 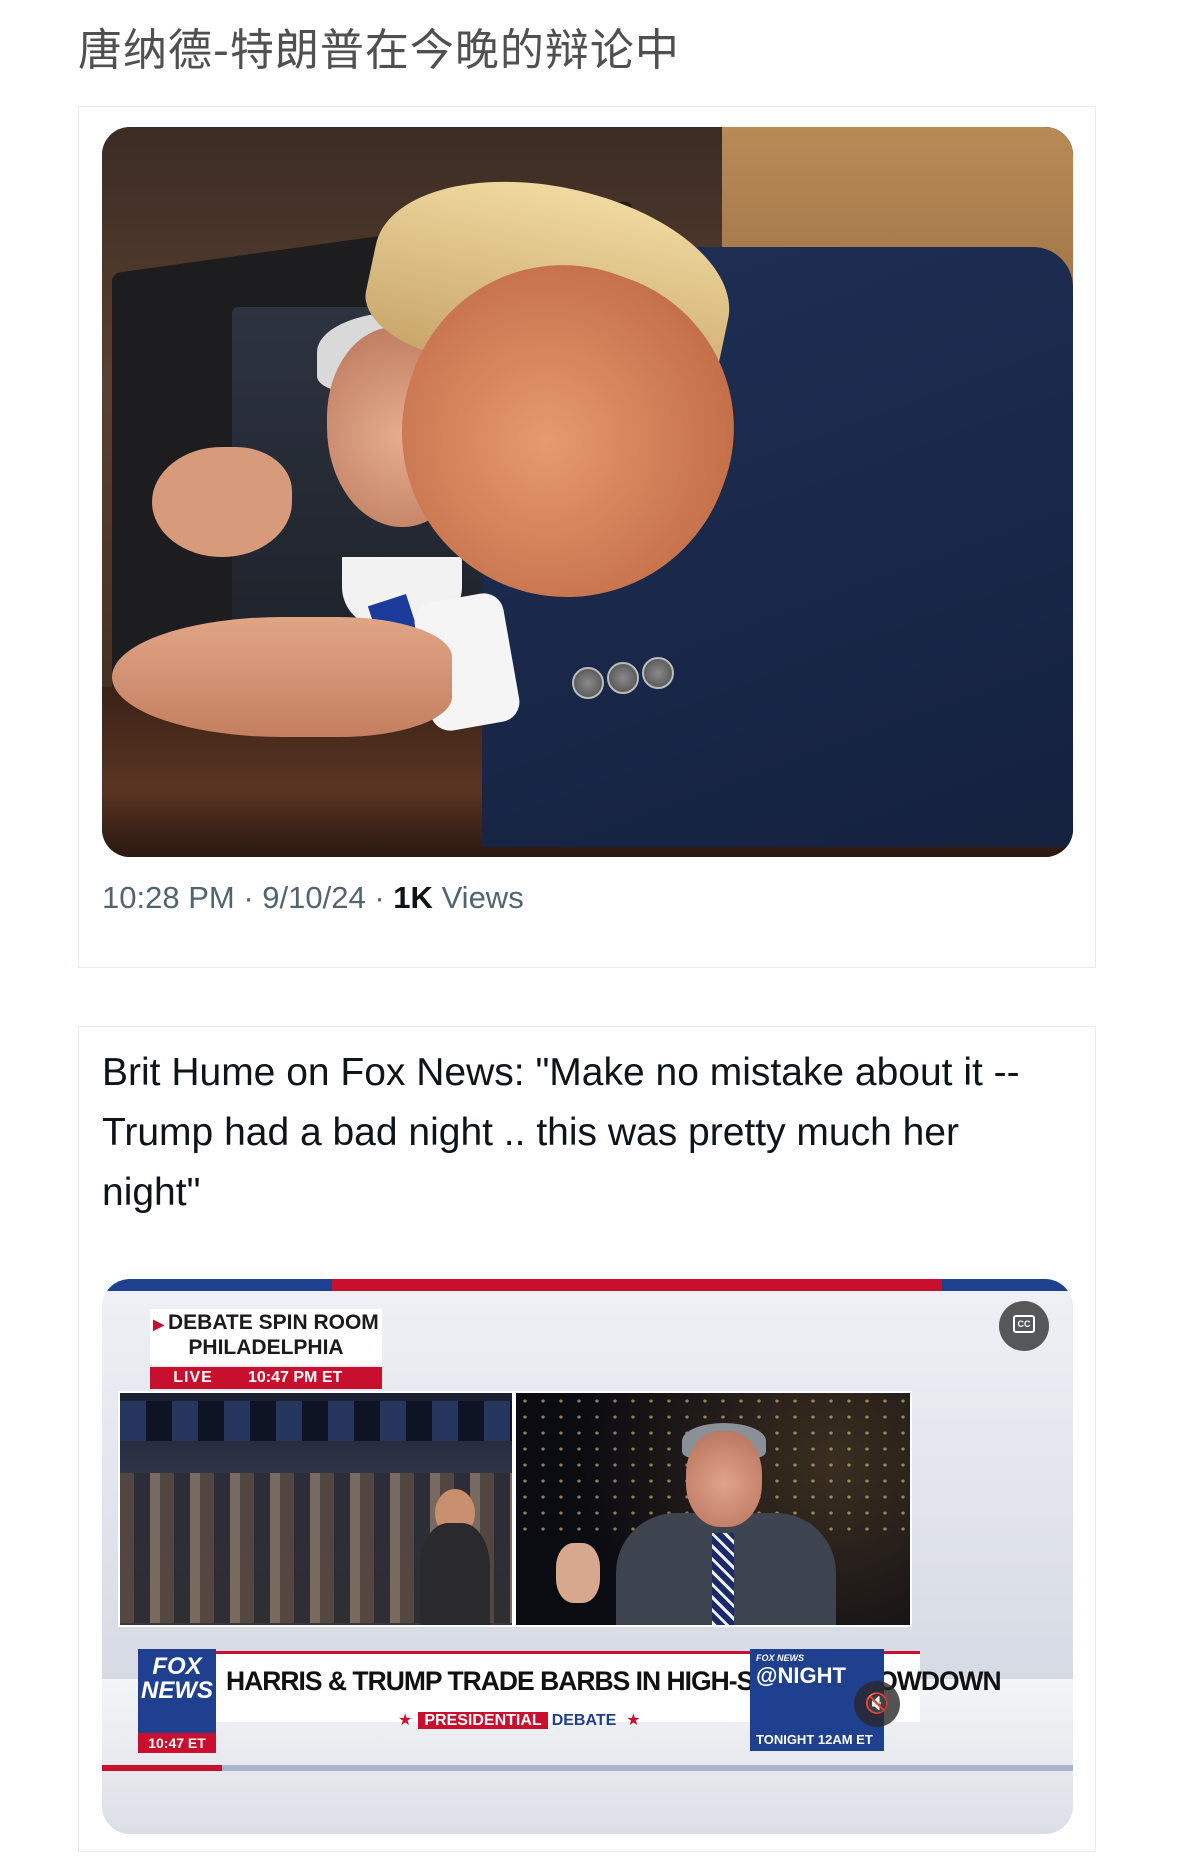 I want to click on anchor-tie, so click(x=723, y=1579).